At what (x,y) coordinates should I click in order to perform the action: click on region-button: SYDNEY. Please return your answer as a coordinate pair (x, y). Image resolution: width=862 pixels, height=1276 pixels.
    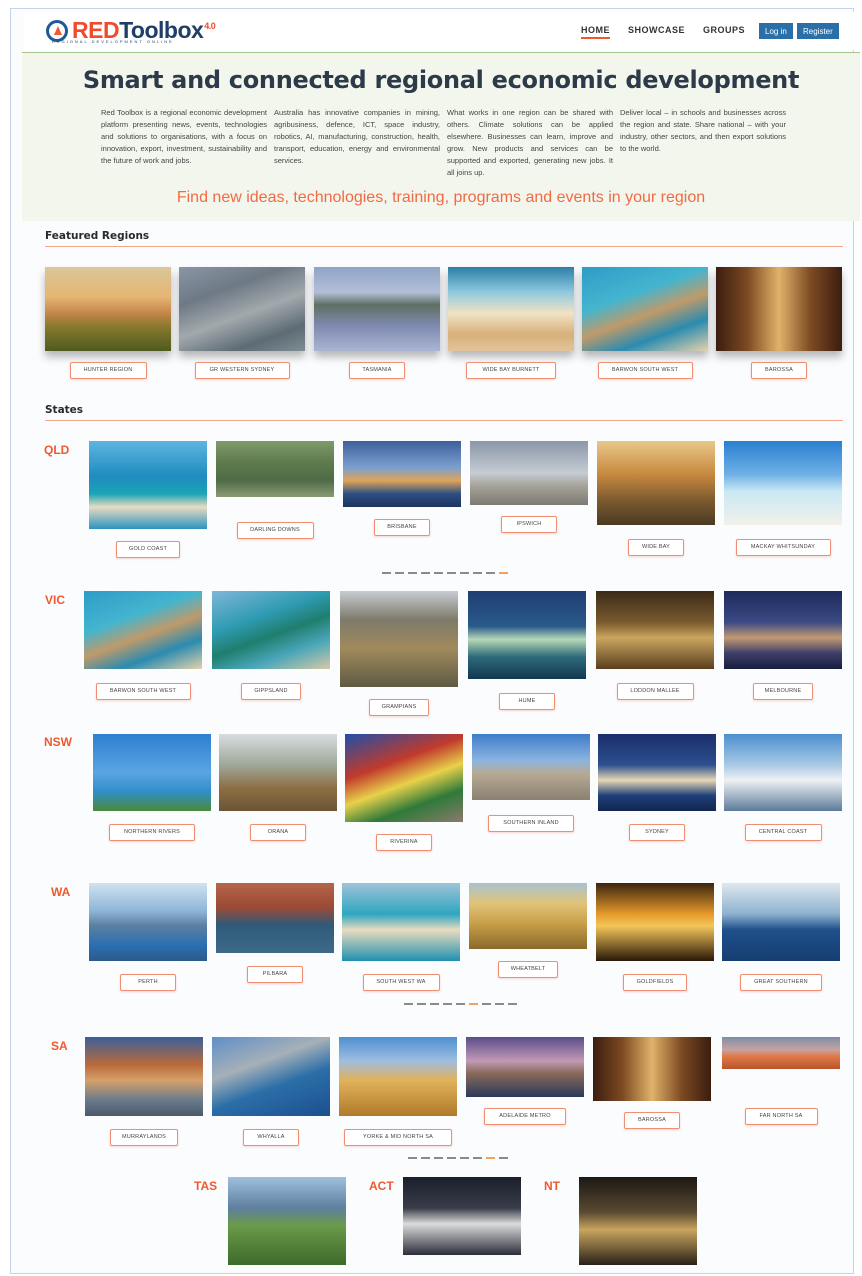
    Looking at the image, I should click on (657, 832).